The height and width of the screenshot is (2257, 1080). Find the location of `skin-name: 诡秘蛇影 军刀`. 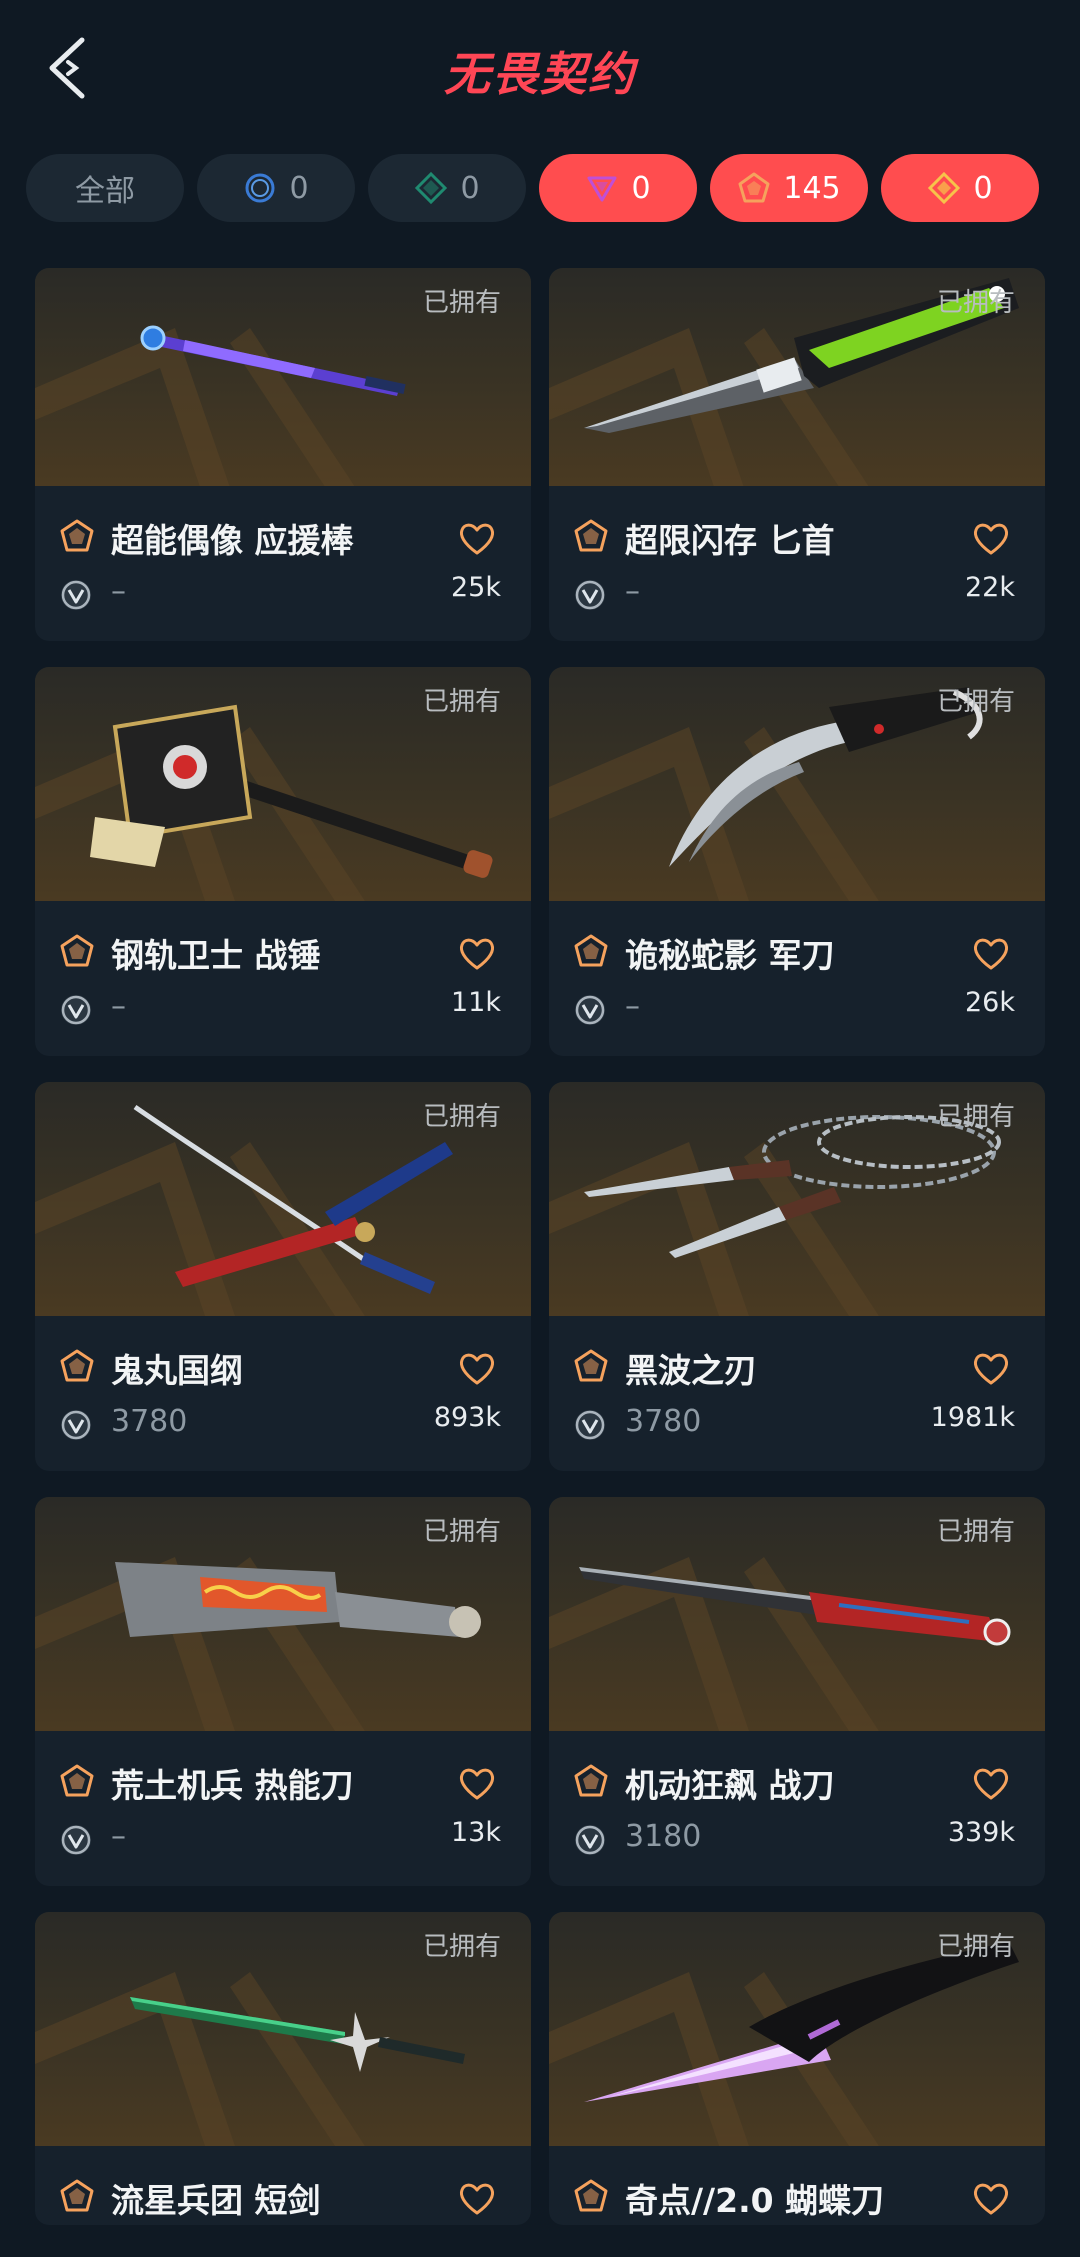

skin-name: 诡秘蛇影 军刀 is located at coordinates (730, 955).